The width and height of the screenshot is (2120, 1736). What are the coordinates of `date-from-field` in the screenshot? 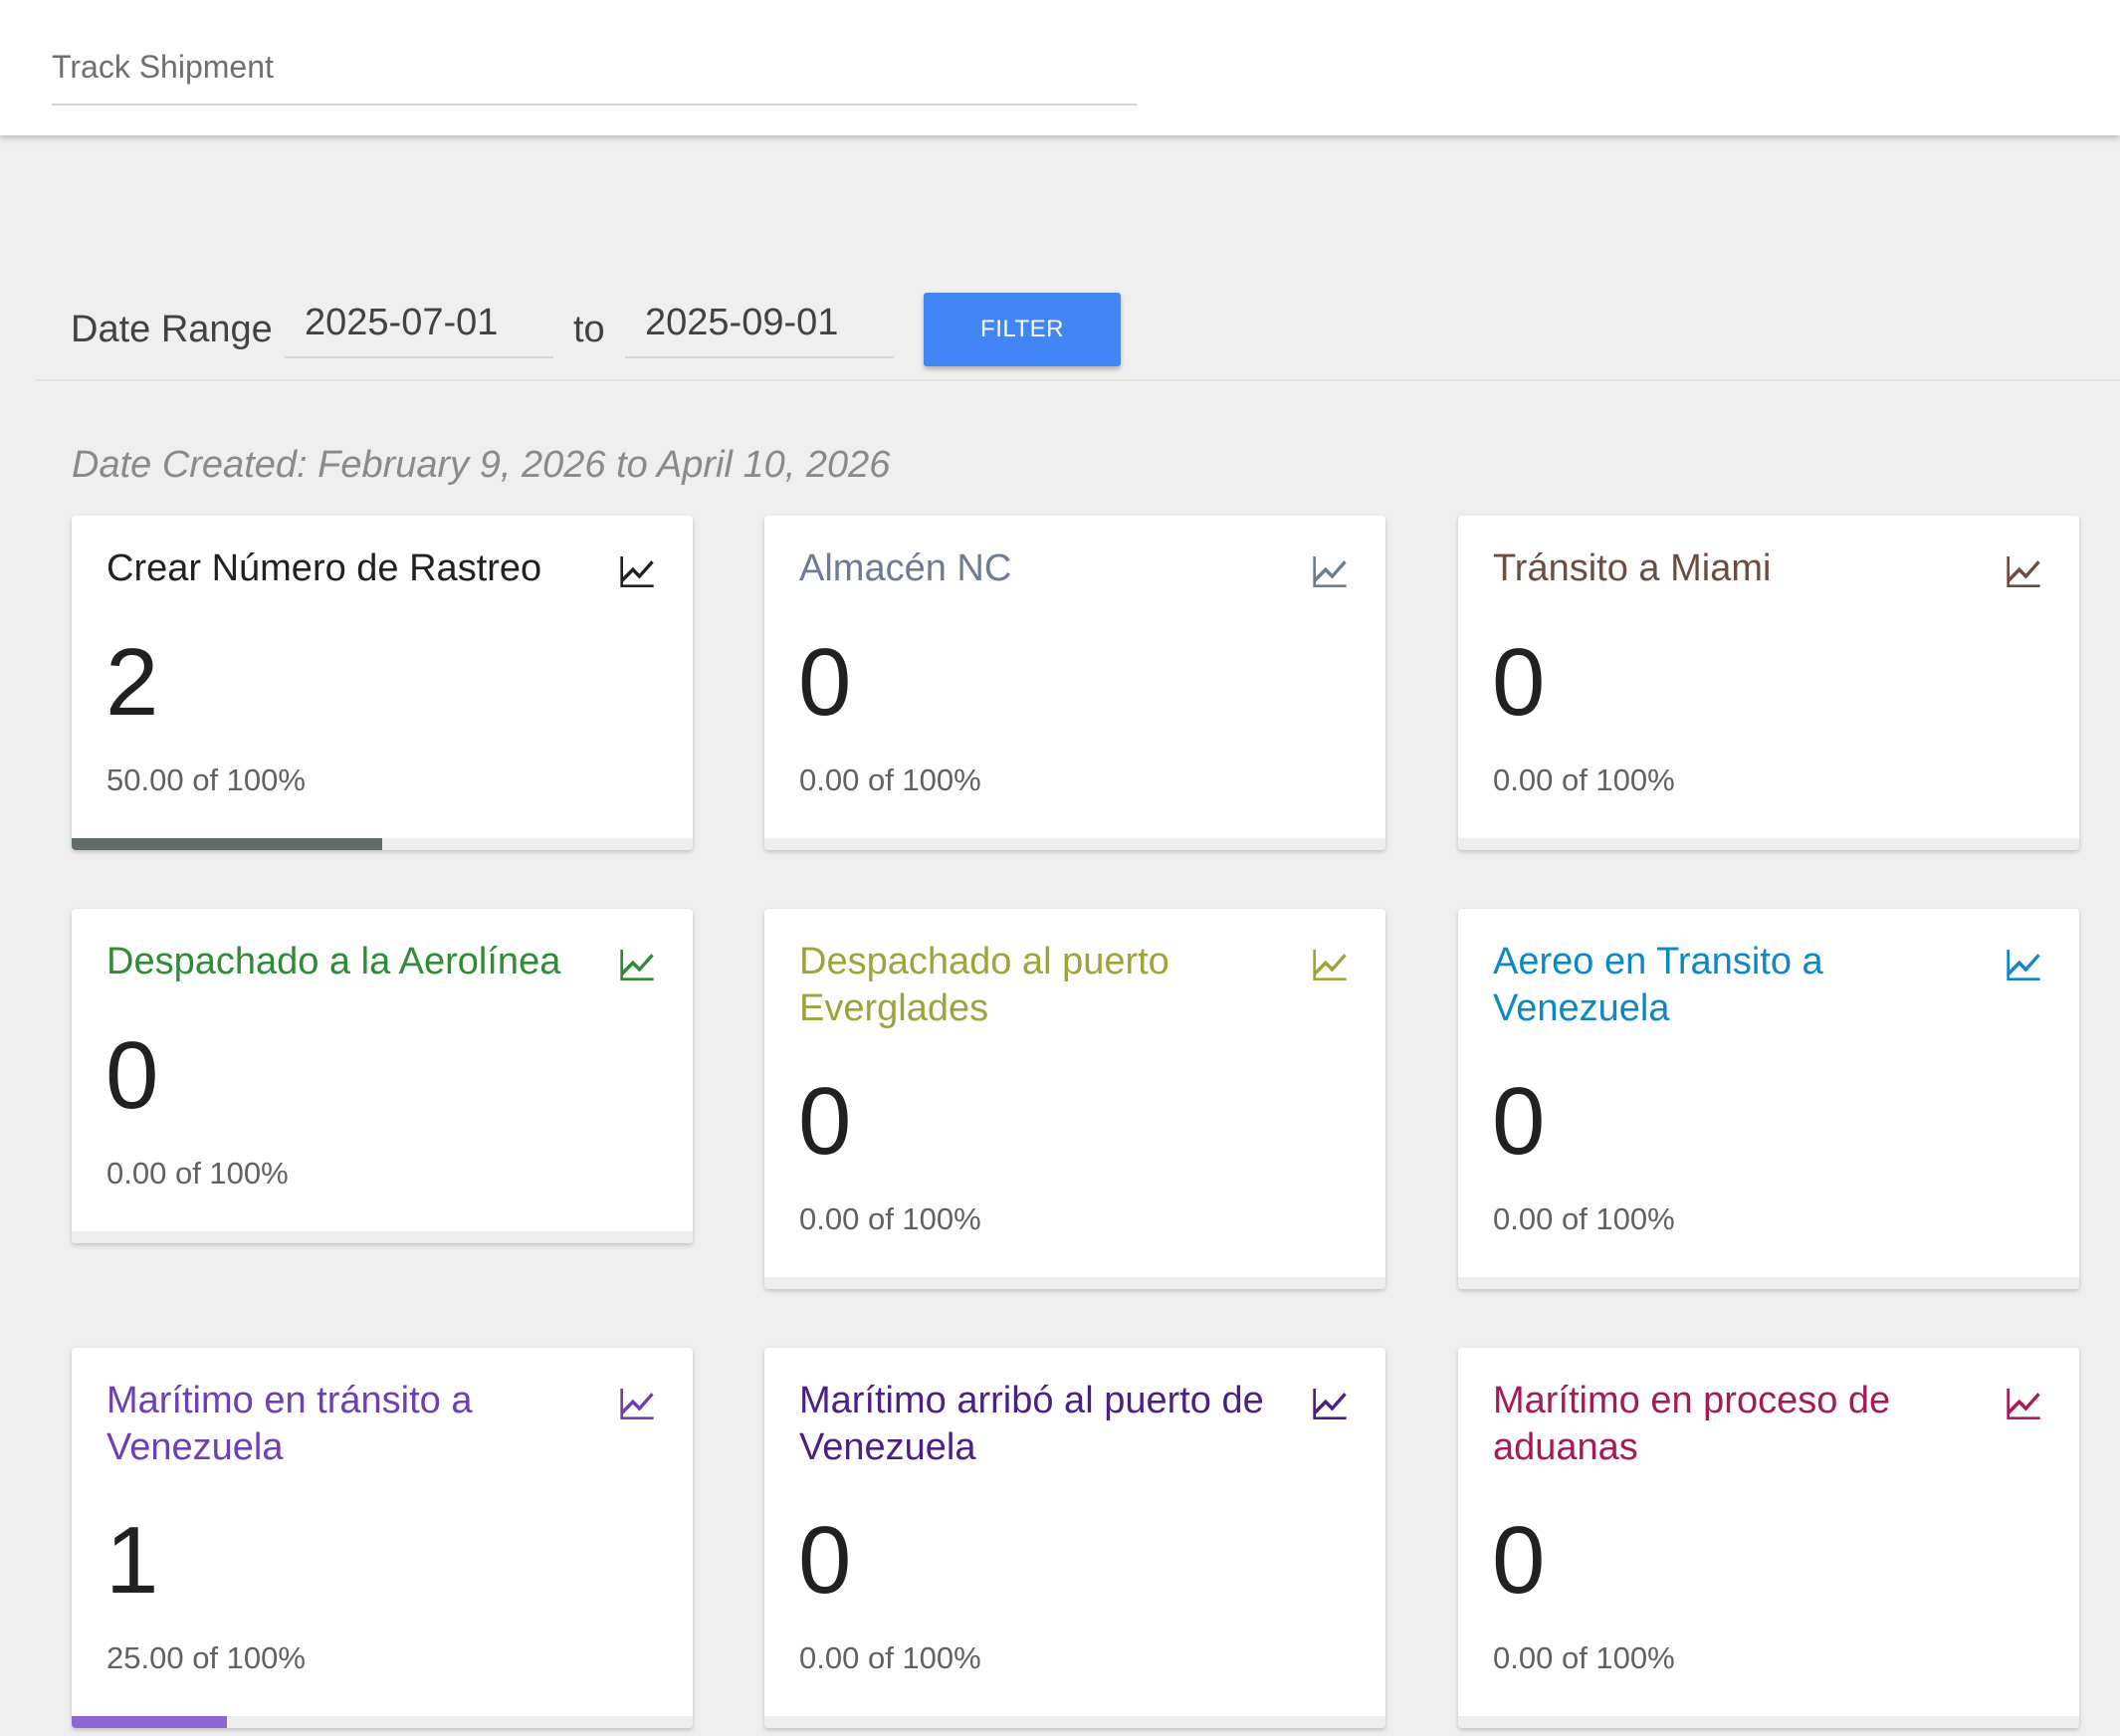 It's located at (419, 324).